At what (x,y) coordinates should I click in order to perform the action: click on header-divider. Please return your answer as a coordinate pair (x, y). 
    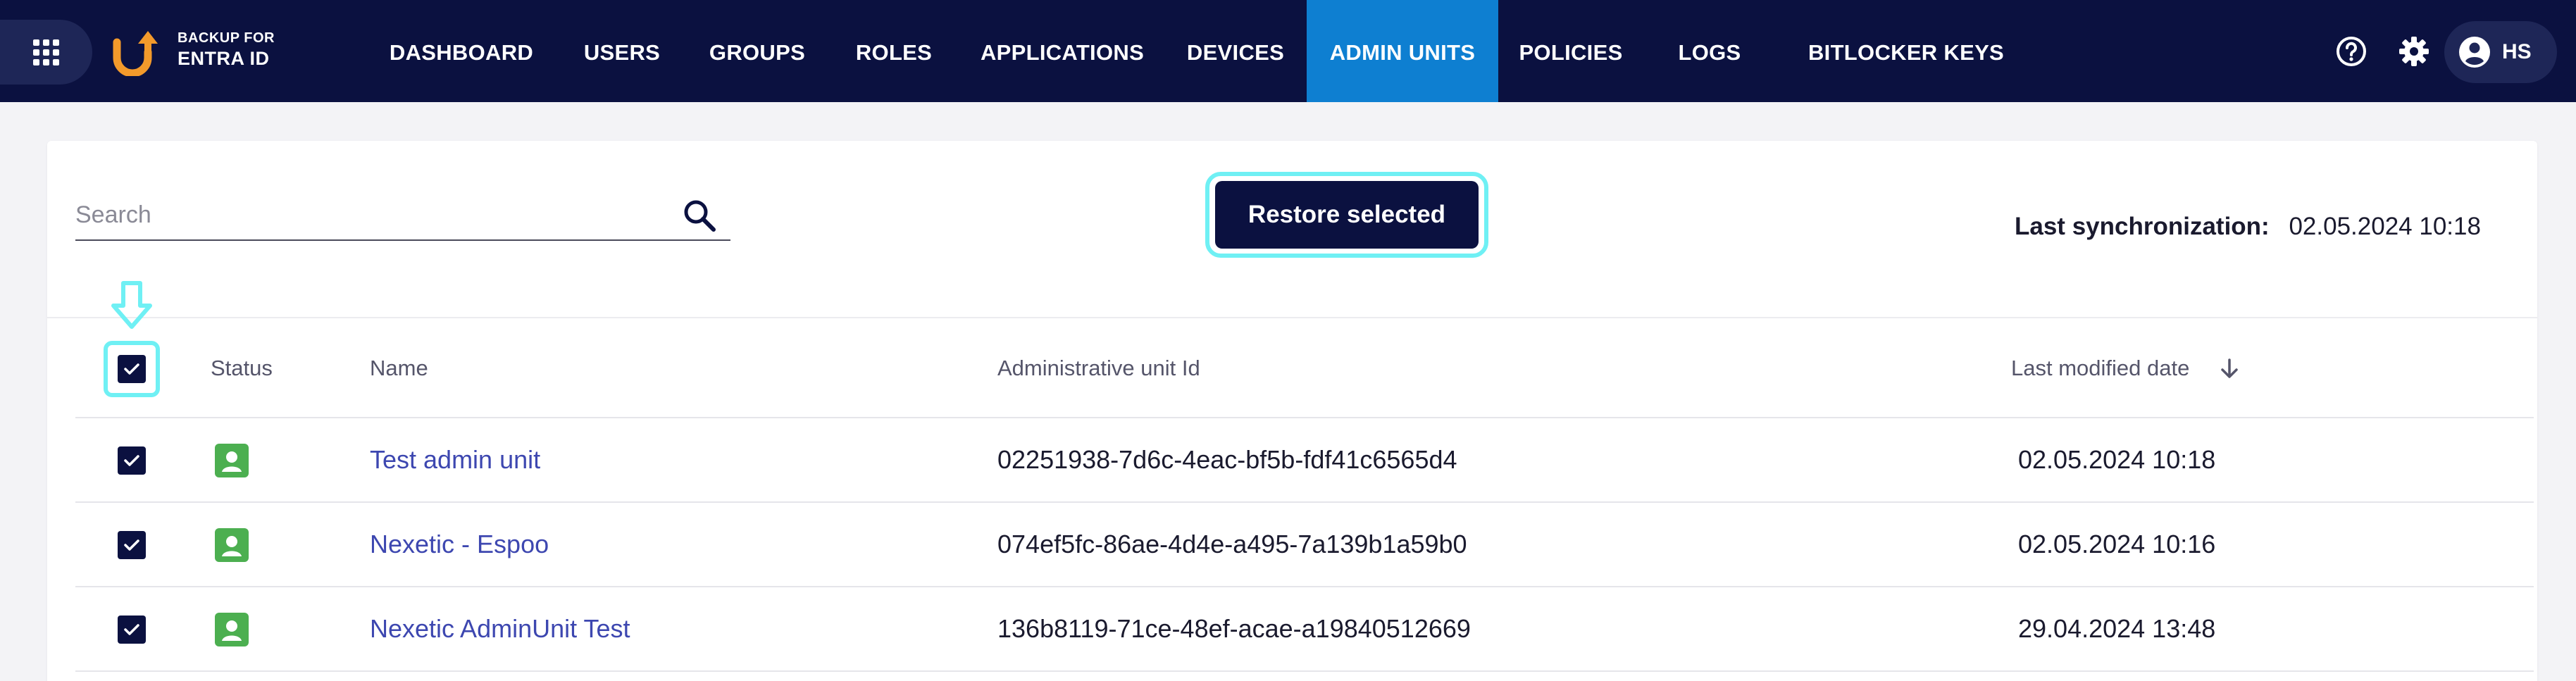
    Looking at the image, I should click on (1292, 317).